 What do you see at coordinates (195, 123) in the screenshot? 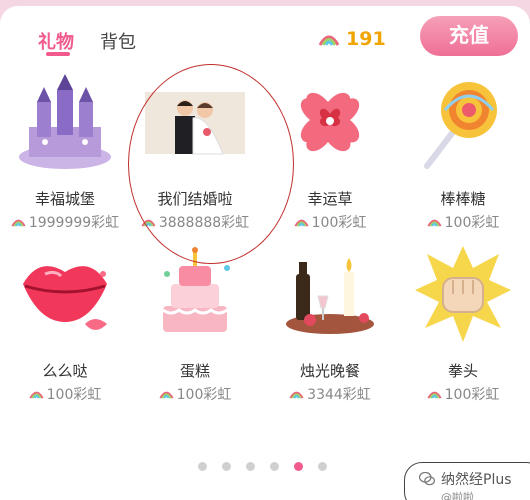
I see `wedding-couple-icon` at bounding box center [195, 123].